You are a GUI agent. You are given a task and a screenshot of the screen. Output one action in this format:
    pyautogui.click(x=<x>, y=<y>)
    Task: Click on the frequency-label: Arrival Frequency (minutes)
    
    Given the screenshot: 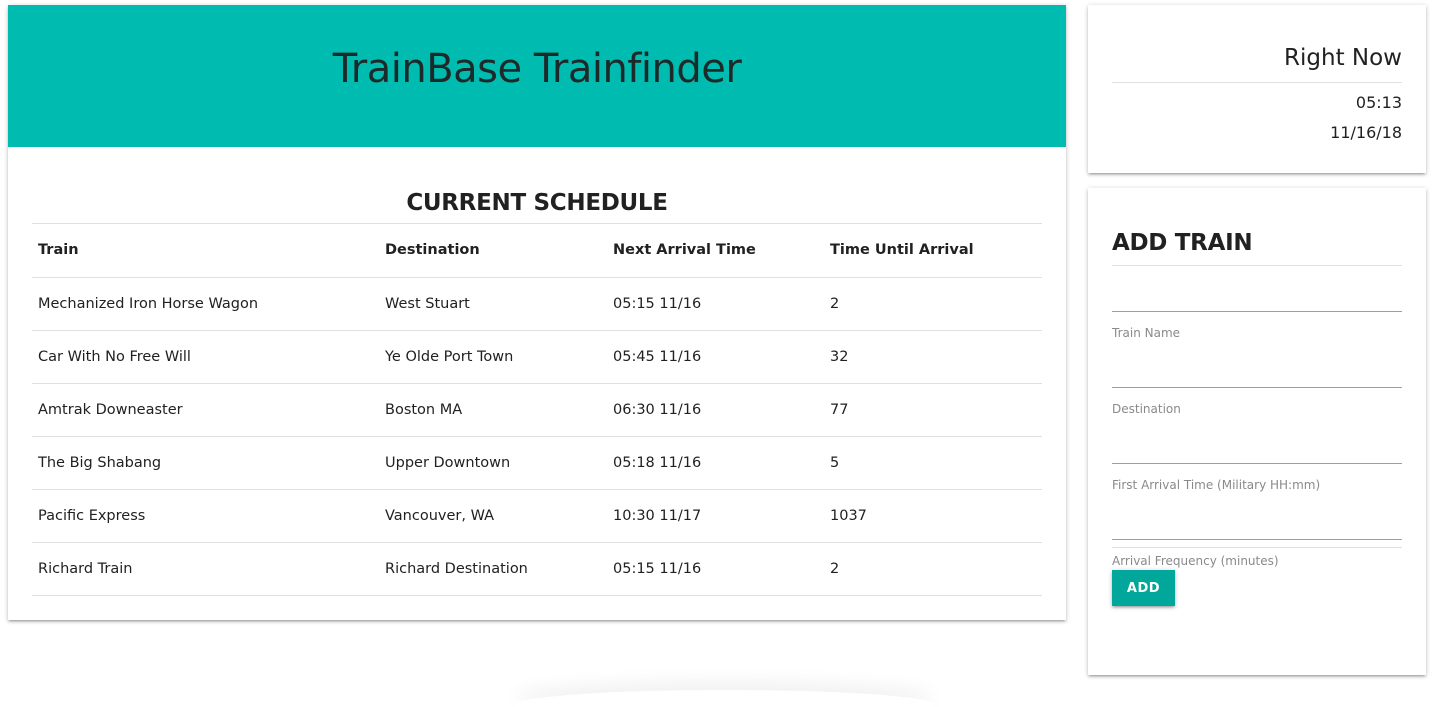 What is the action you would take?
    pyautogui.click(x=1195, y=561)
    